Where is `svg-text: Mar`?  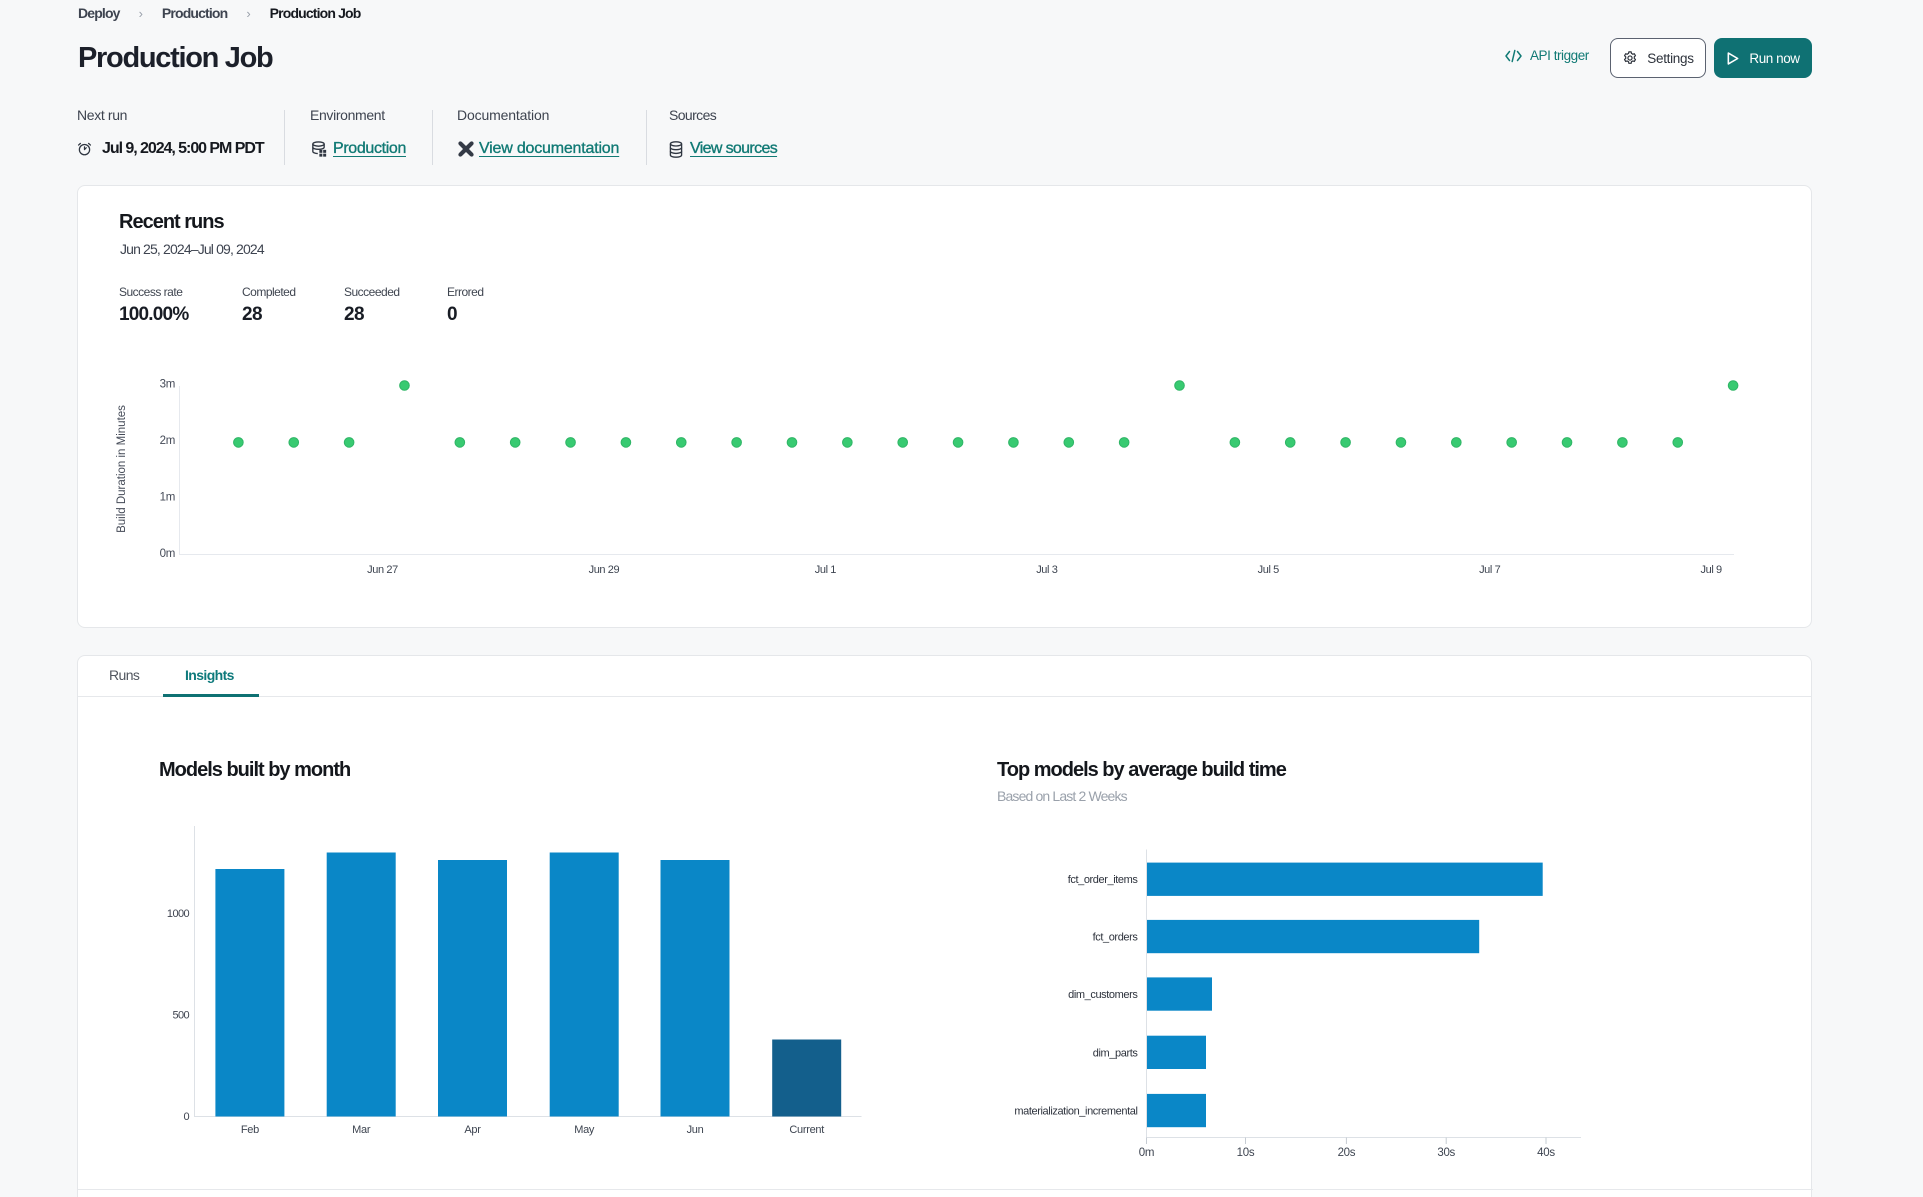
svg-text: Mar is located at coordinates (361, 1130).